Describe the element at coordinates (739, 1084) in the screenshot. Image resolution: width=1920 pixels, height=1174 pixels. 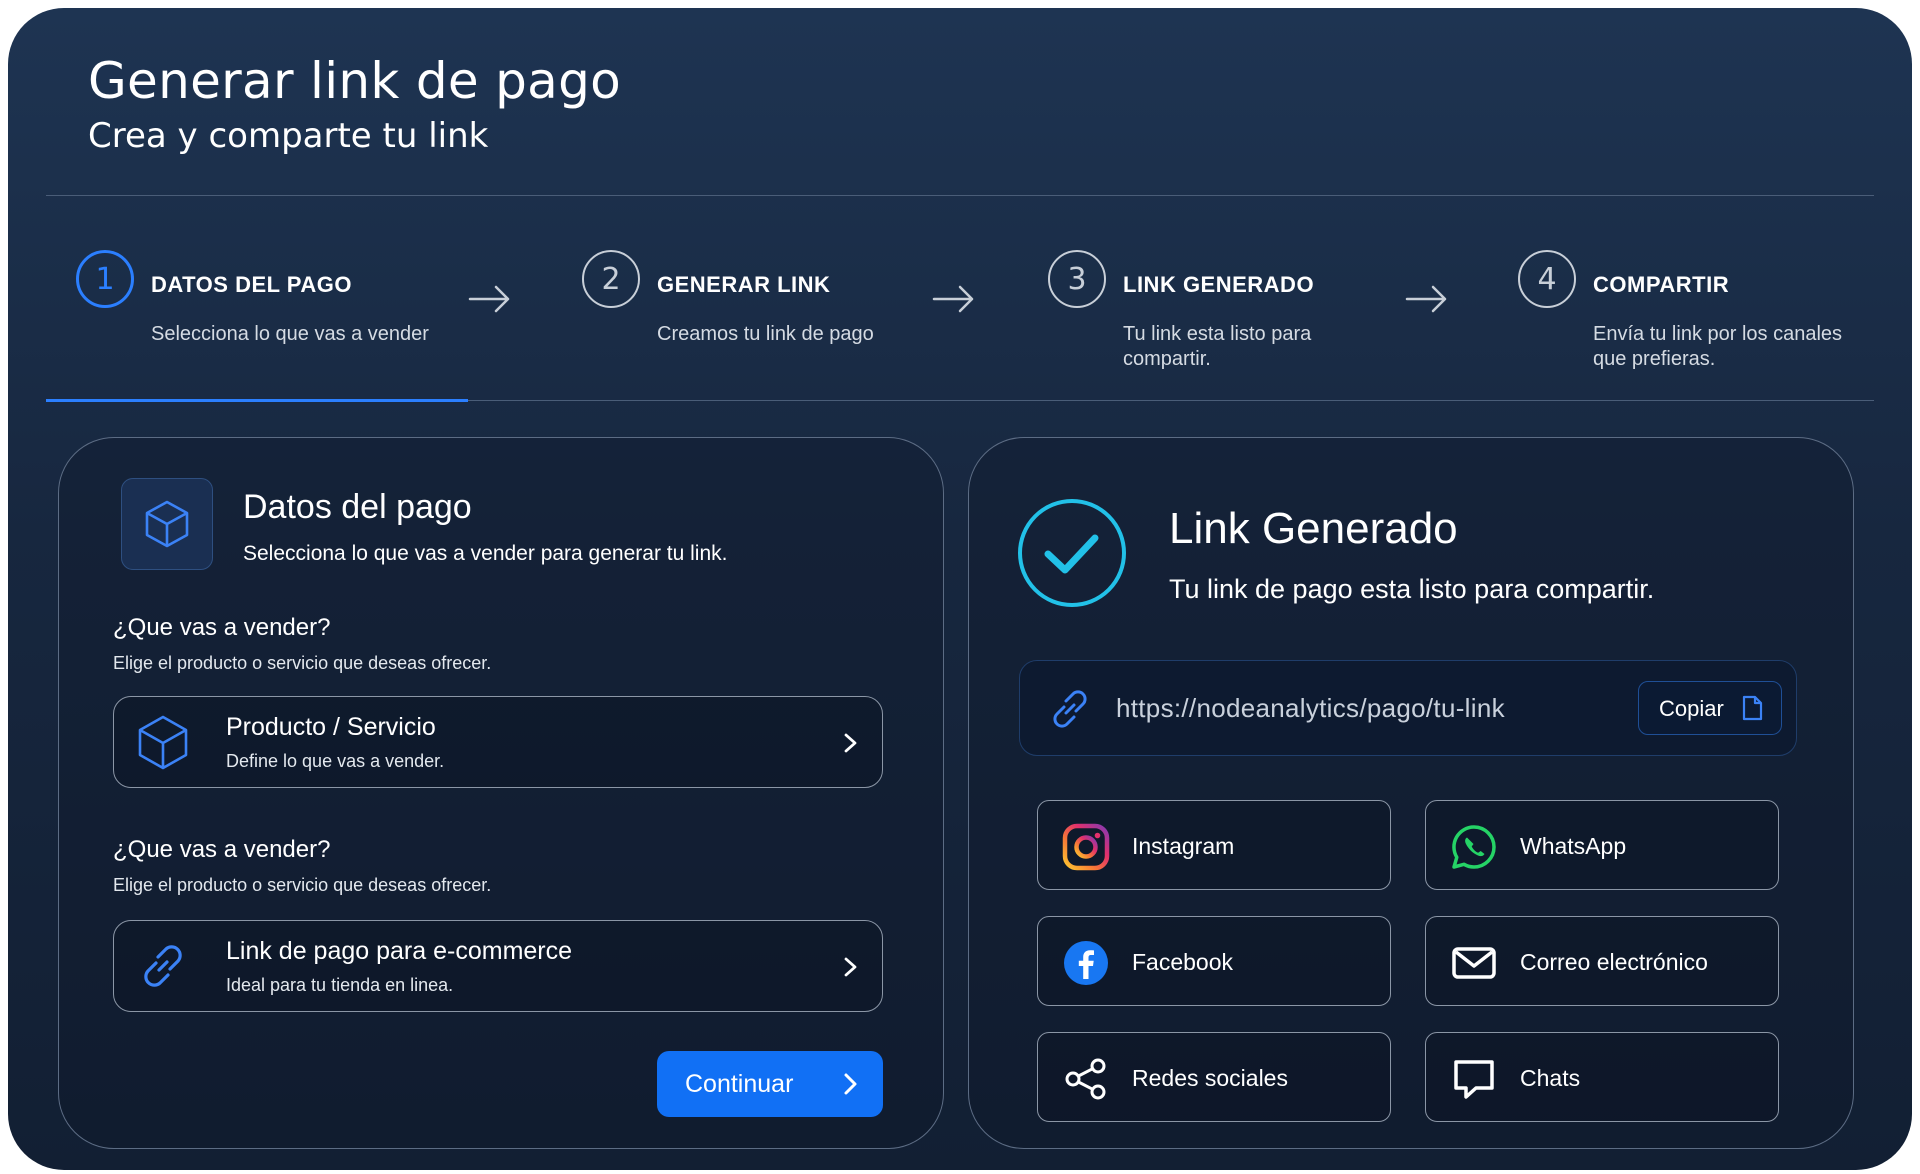
I see `continue-label: Continuar` at that location.